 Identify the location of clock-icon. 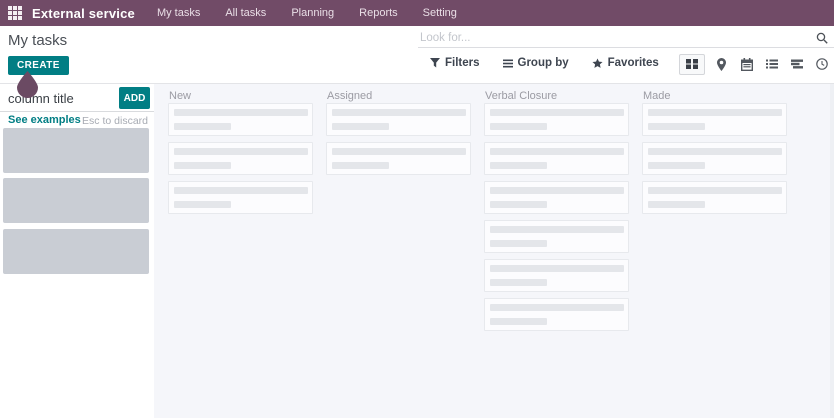
(821, 64).